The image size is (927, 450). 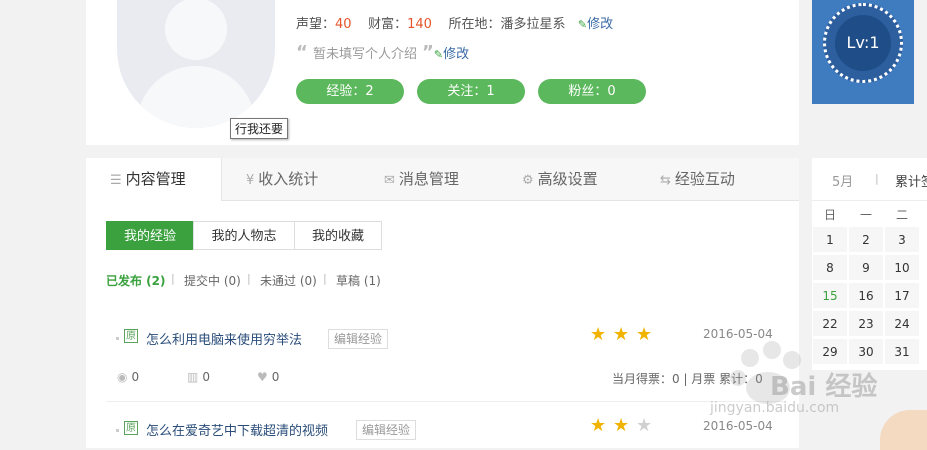 What do you see at coordinates (428, 52) in the screenshot?
I see `close-quote-icon: ”` at bounding box center [428, 52].